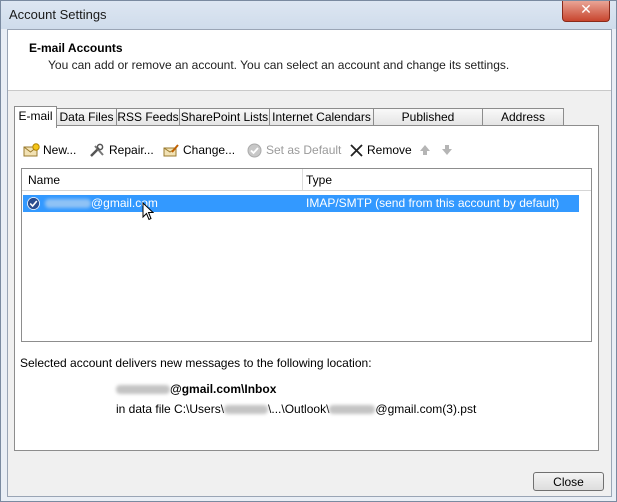 This screenshot has height=502, width=617. Describe the element at coordinates (568, 481) in the screenshot. I see `close-button: Close` at that location.